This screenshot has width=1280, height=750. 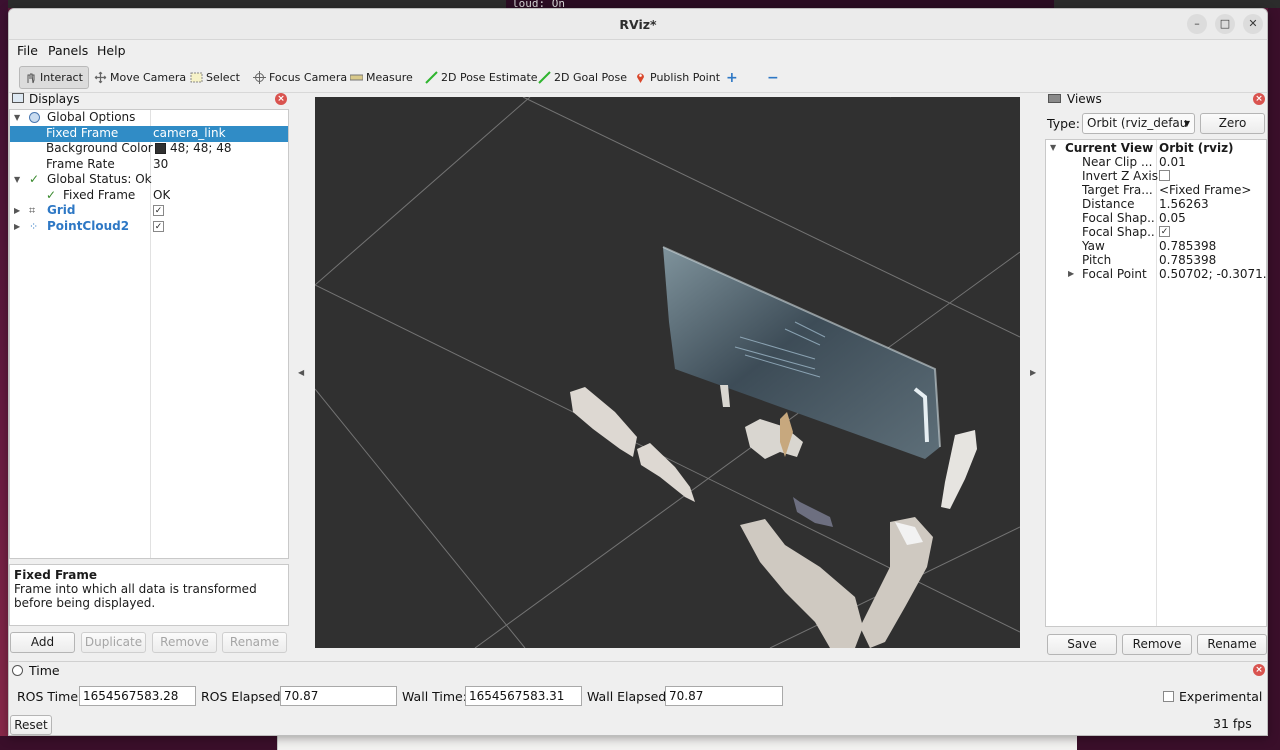 I want to click on focus-camera-tool: Focus Camera, so click(x=300, y=77).